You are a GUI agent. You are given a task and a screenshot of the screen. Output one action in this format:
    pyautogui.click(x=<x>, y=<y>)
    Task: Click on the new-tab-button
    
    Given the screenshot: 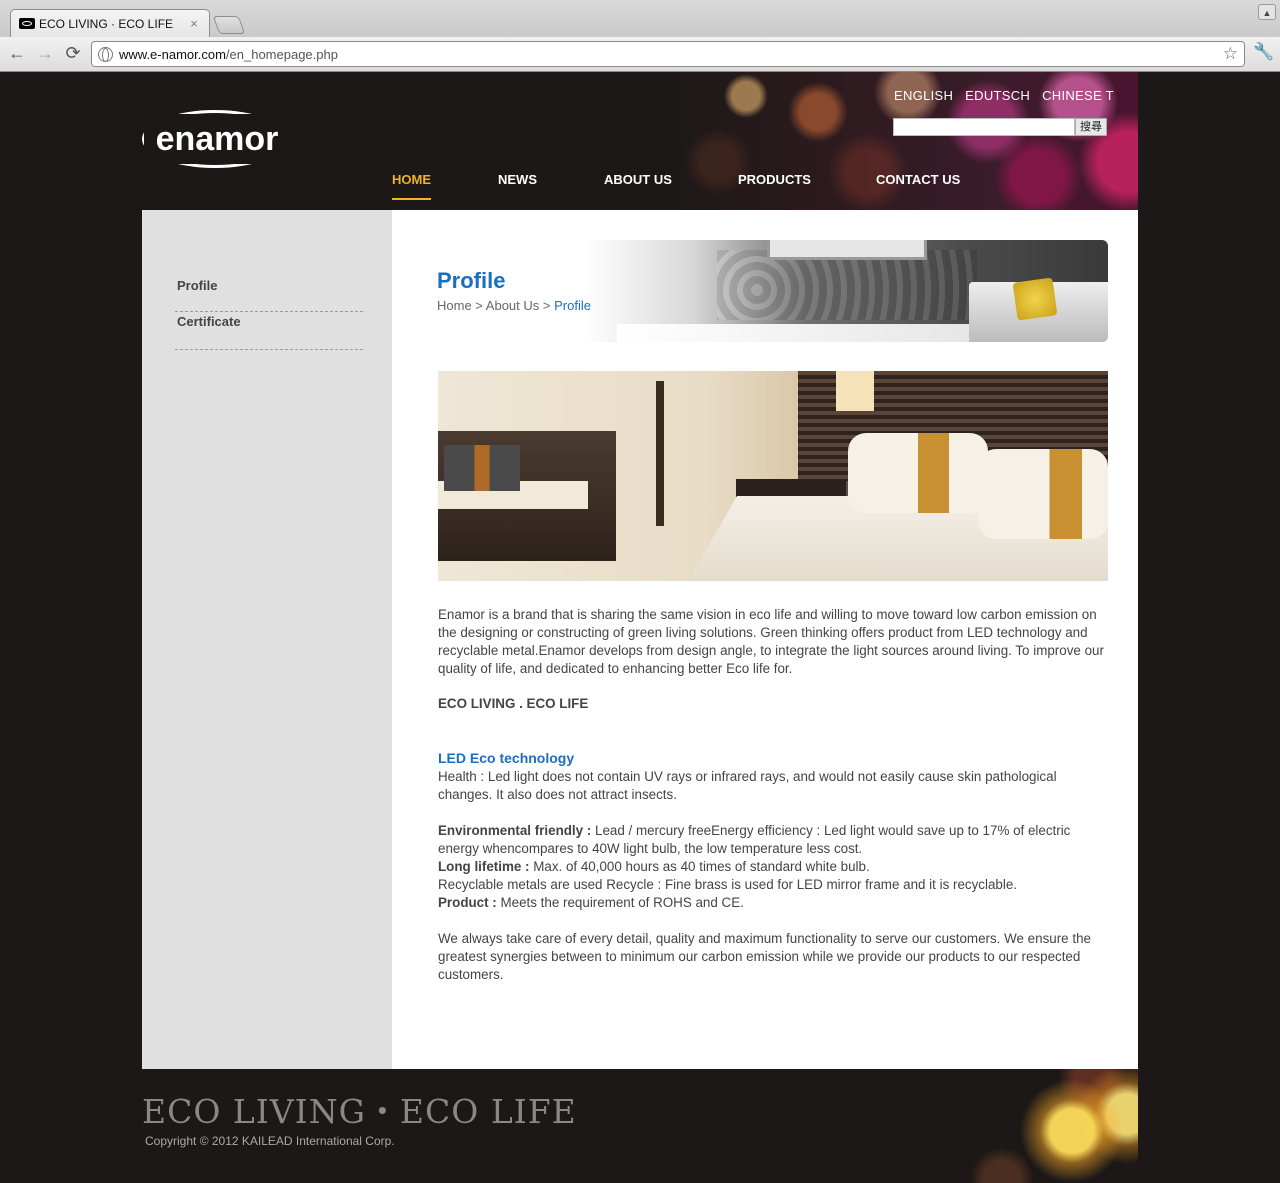 What is the action you would take?
    pyautogui.click(x=229, y=25)
    